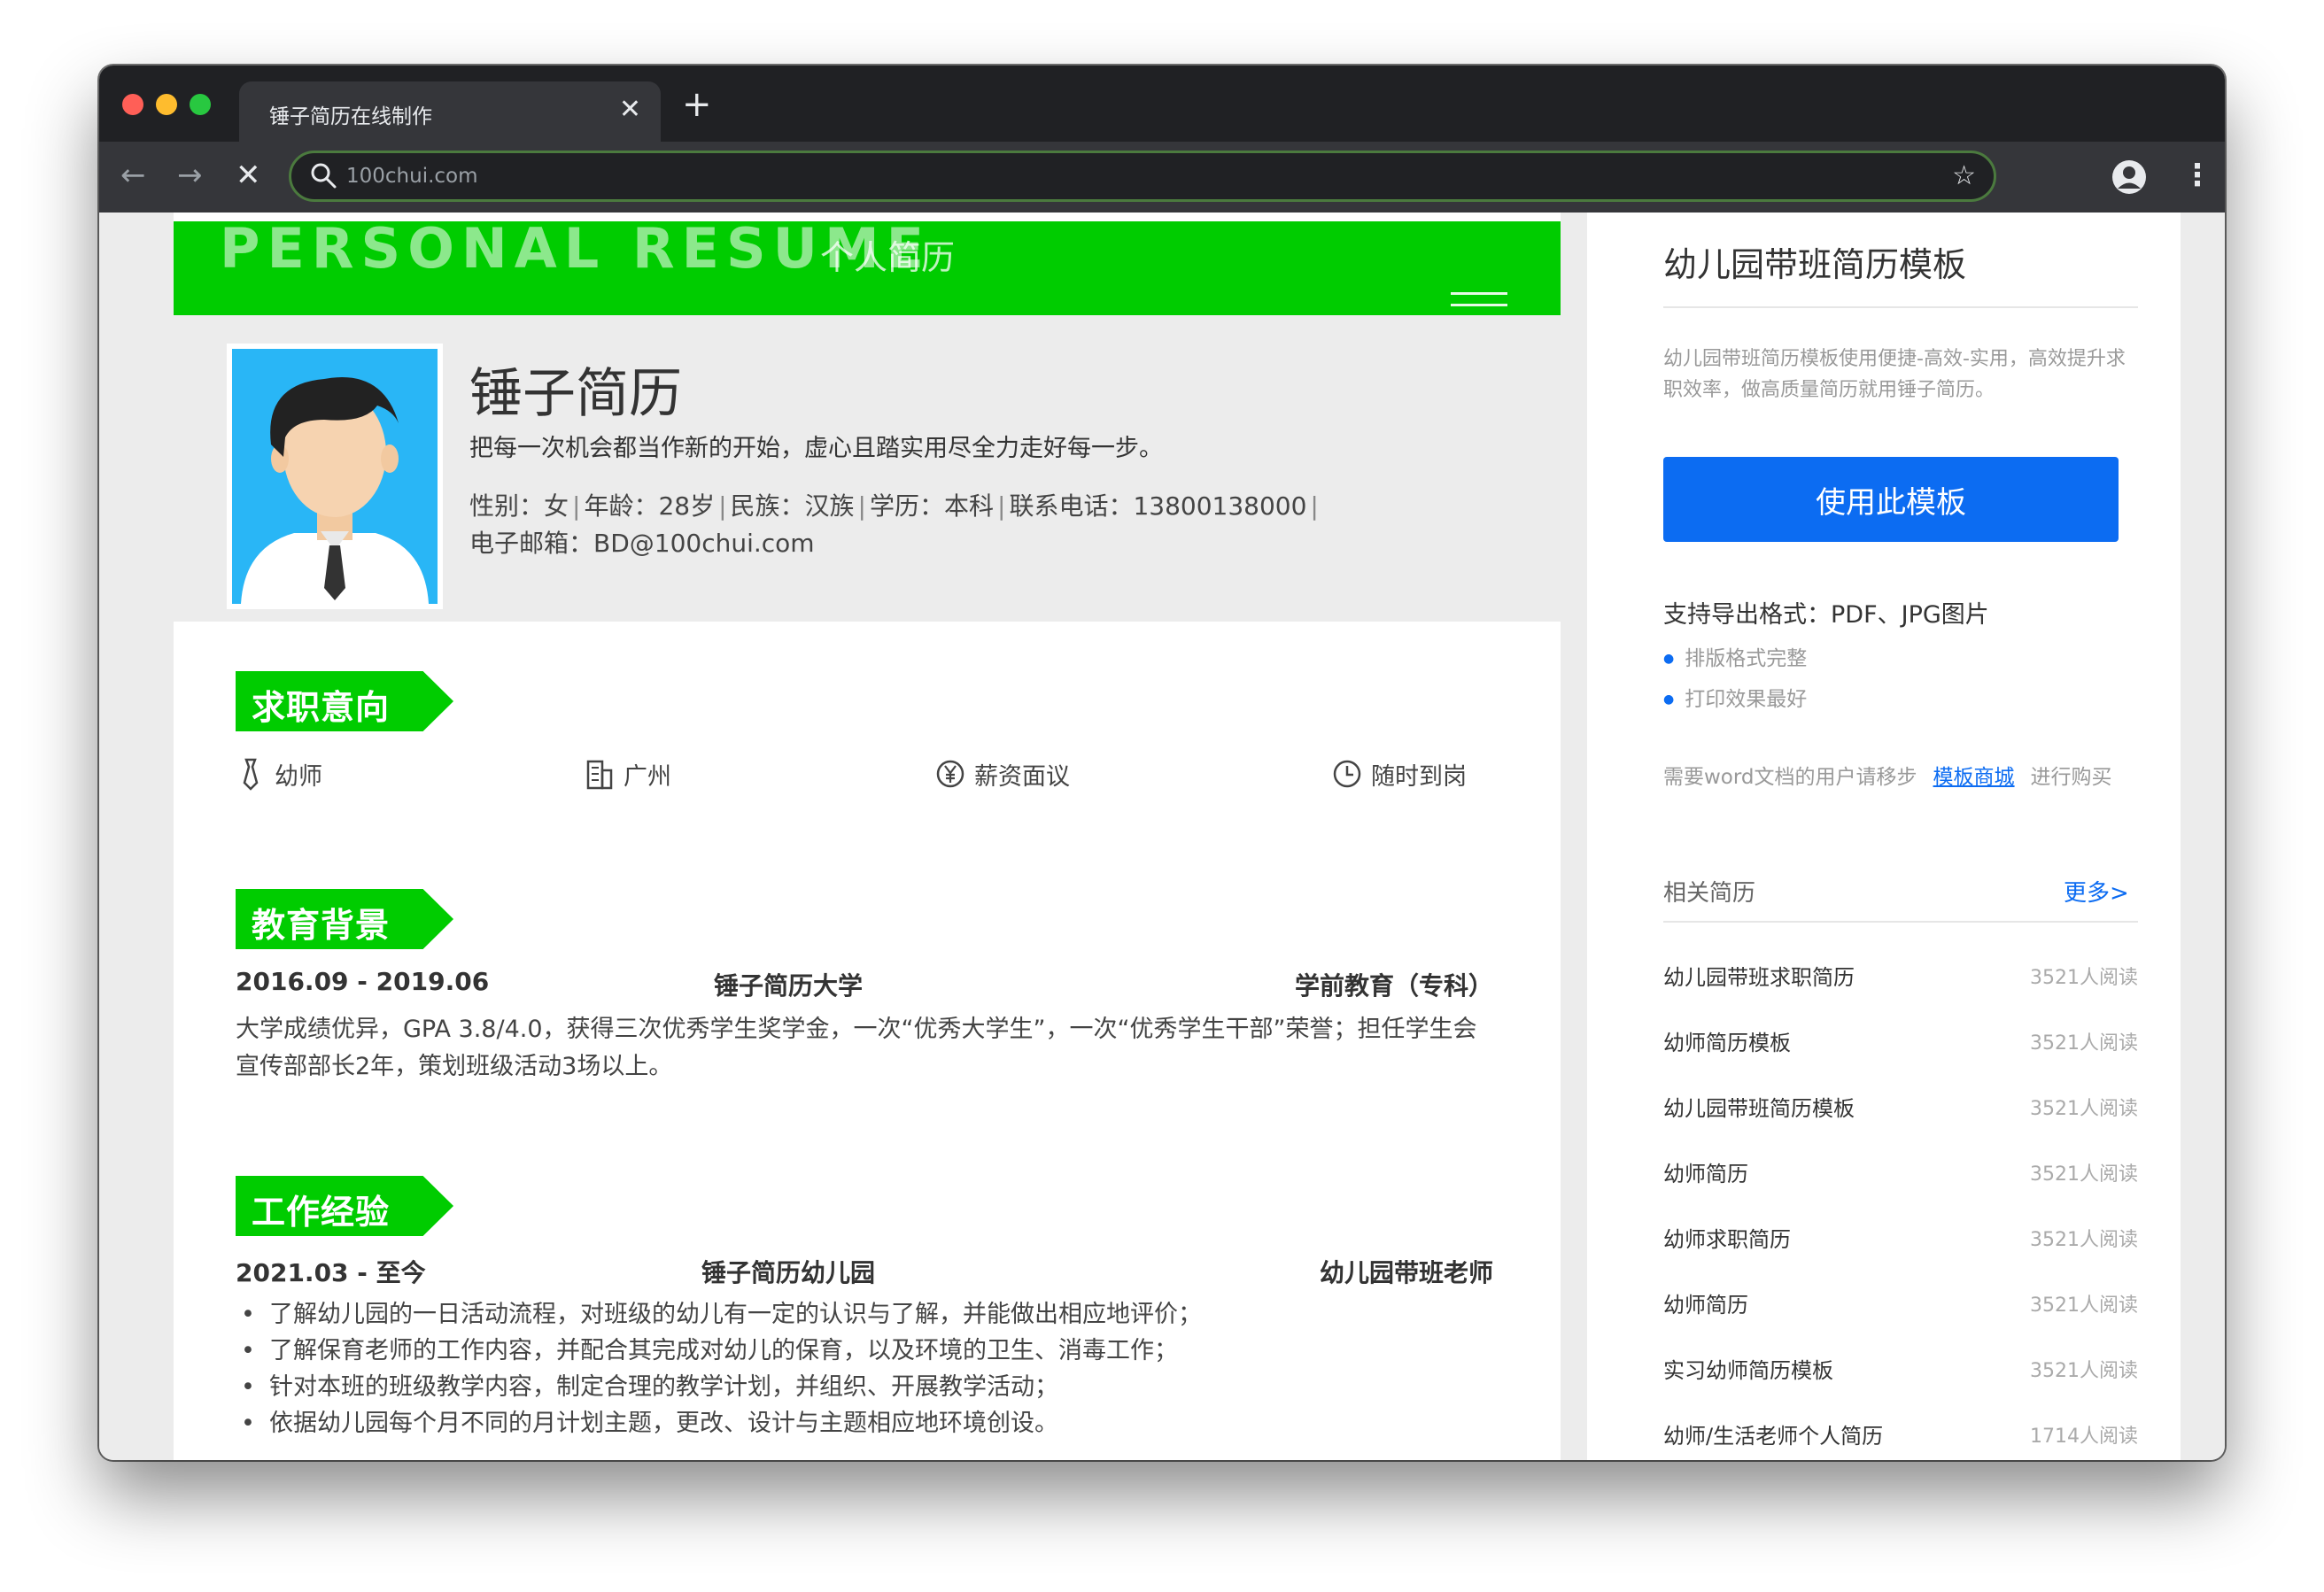 This screenshot has width=2324, height=1592. What do you see at coordinates (1826, 615) in the screenshot?
I see `export-formats: 支持导出格式：PDF、JPG图片` at bounding box center [1826, 615].